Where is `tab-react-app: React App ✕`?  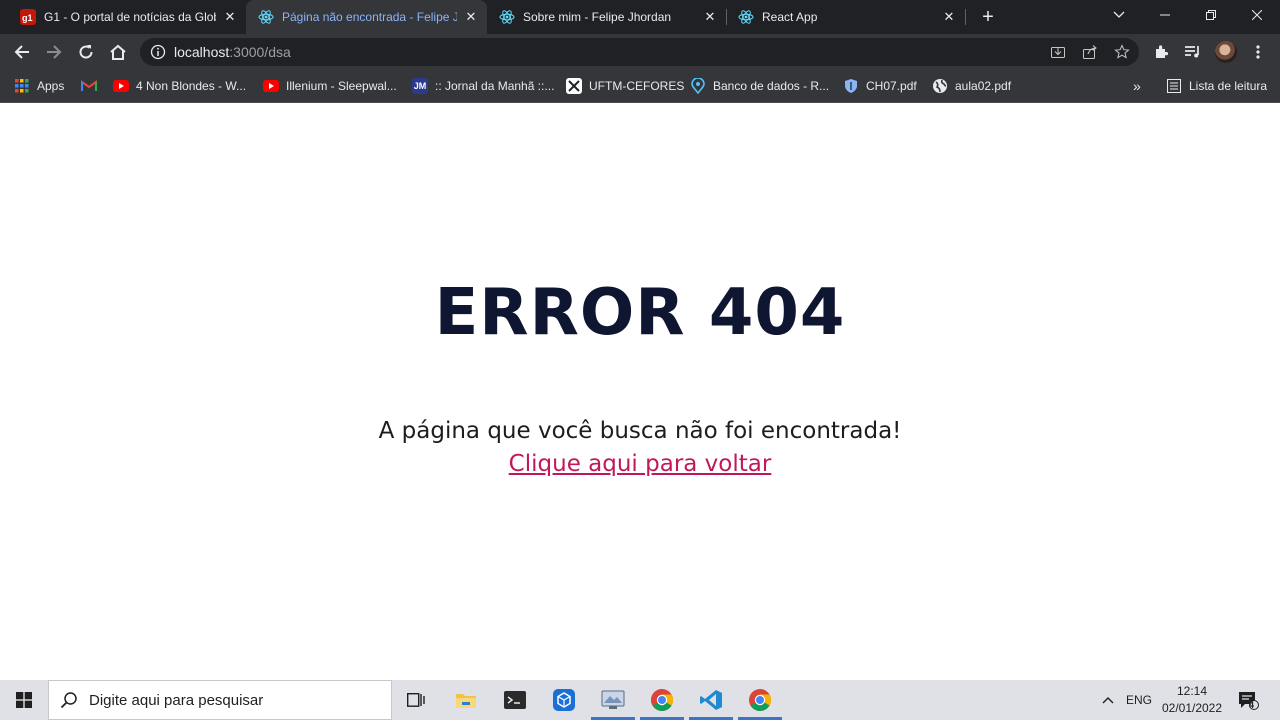
tab-react-app: React App ✕ is located at coordinates (845, 17).